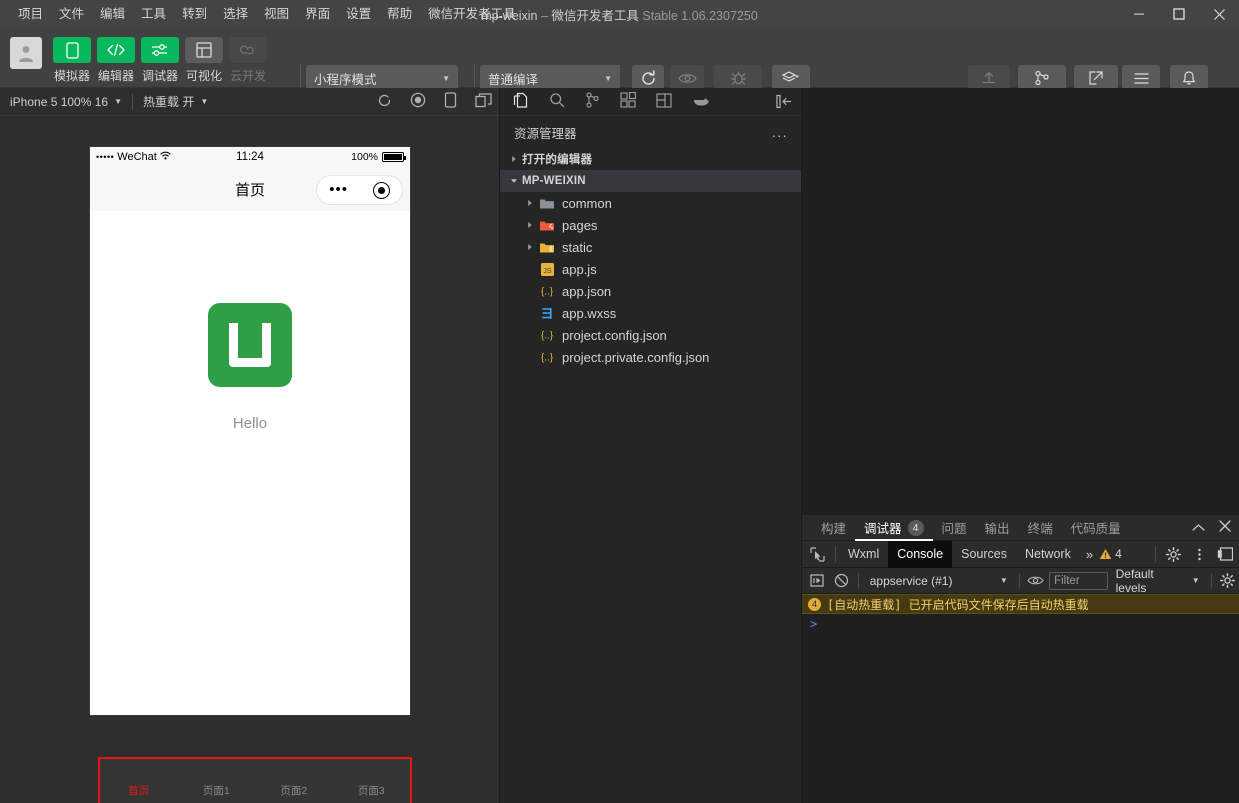 This screenshot has height=803, width=1239. I want to click on devtools-warning-chip: 4, so click(1110, 554).